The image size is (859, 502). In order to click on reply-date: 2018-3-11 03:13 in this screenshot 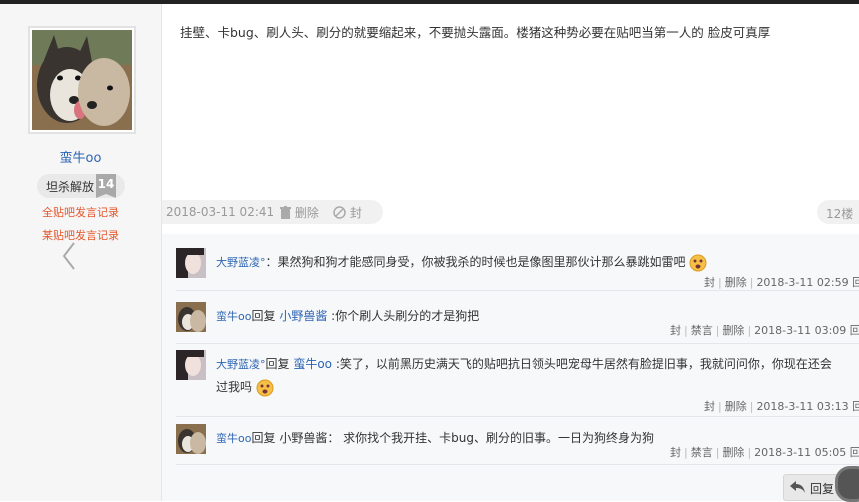, I will do `click(802, 406)`.